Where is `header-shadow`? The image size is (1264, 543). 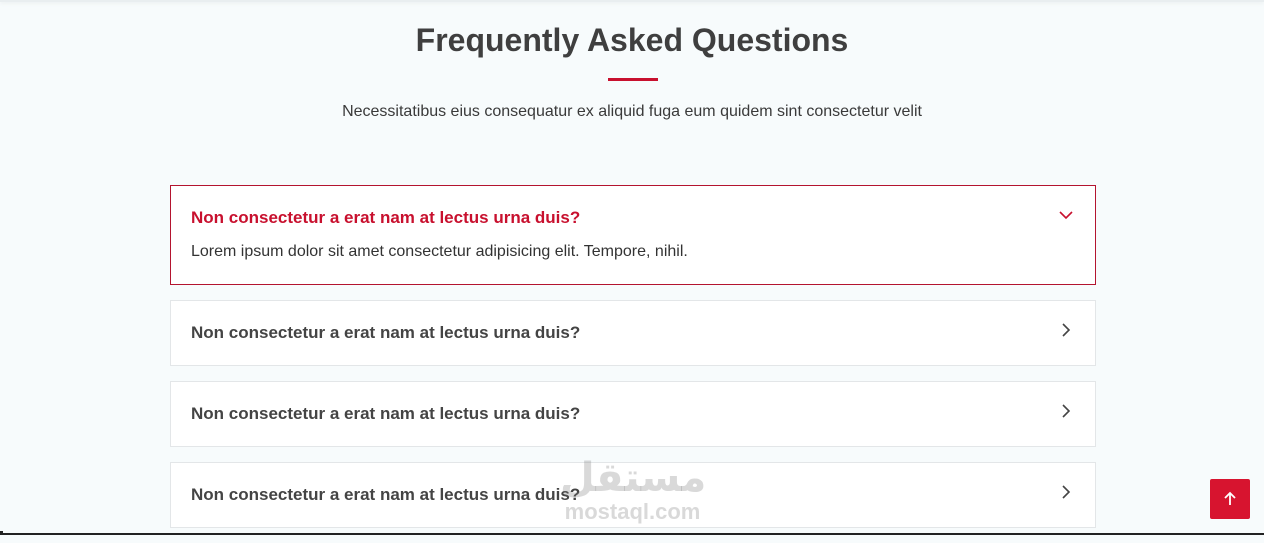
header-shadow is located at coordinates (632, 1).